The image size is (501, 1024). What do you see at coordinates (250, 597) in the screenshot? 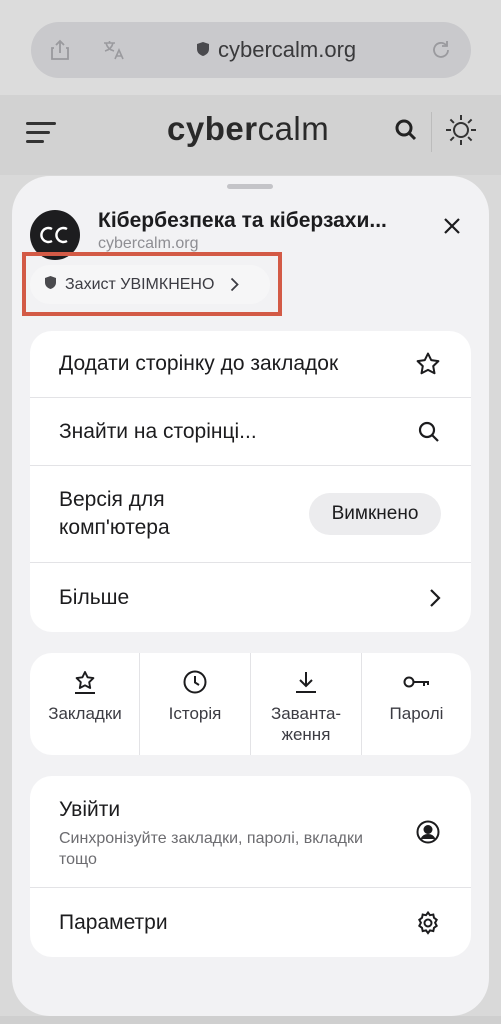
I see `more-item: Більше` at bounding box center [250, 597].